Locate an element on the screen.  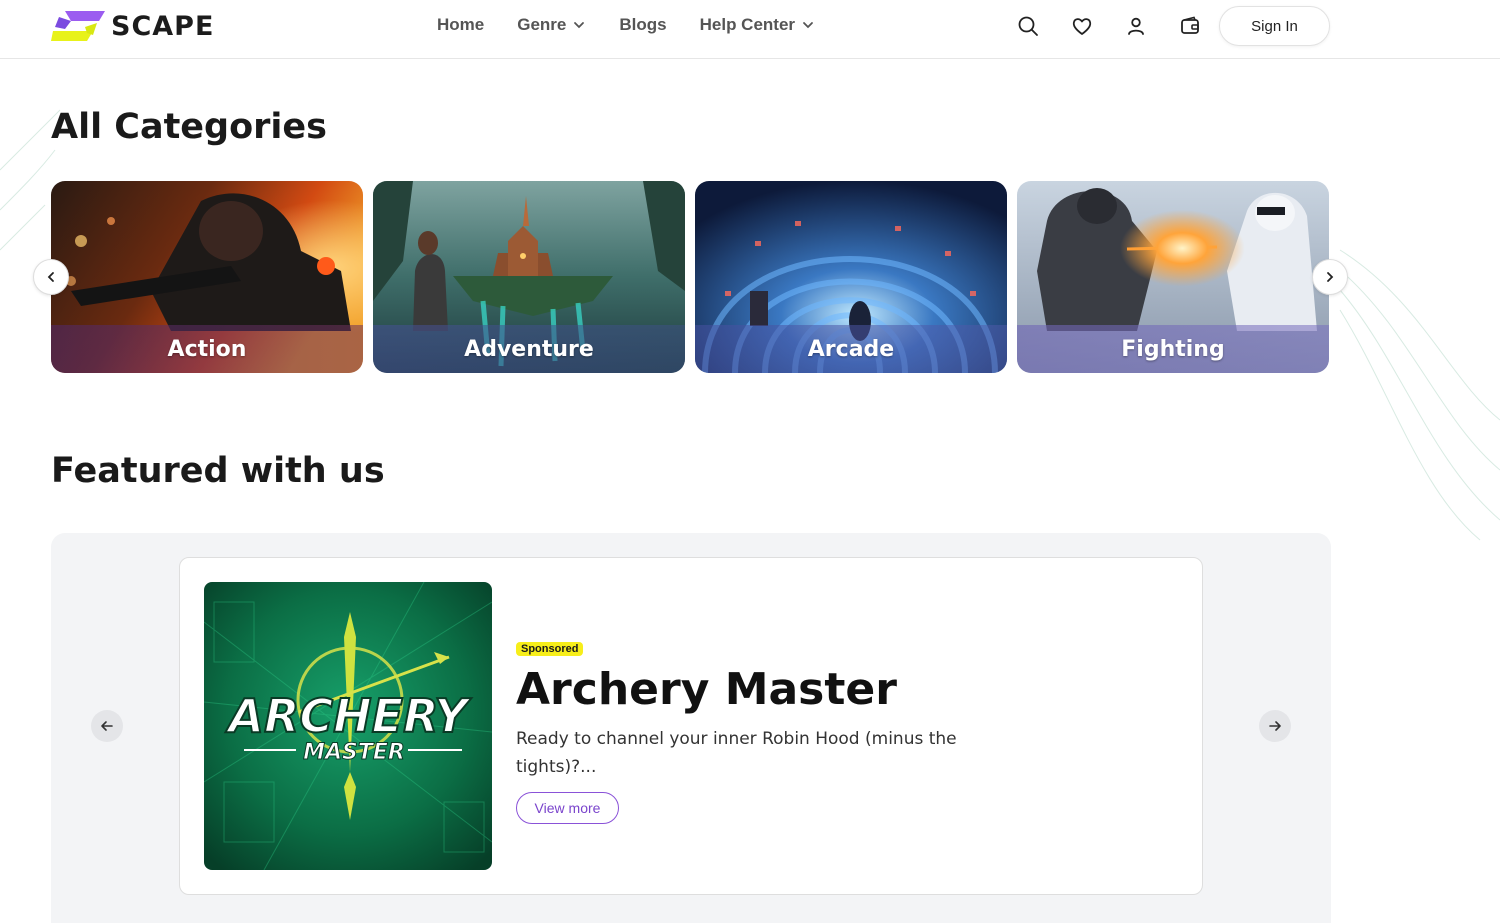
categories-prev-button is located at coordinates (51, 277).